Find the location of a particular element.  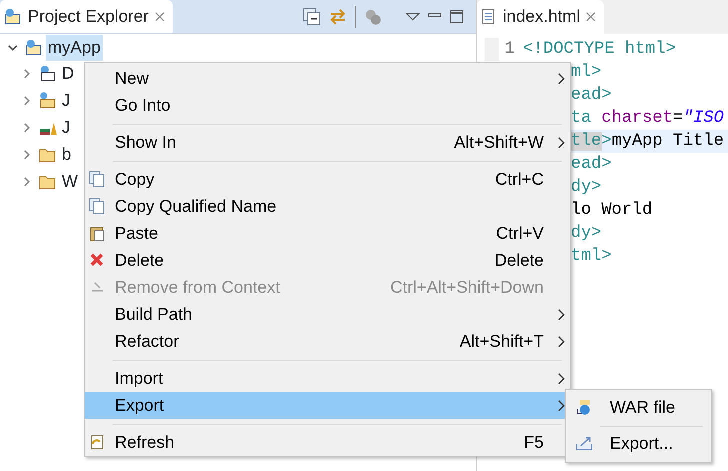

menu-item: Delete Delete is located at coordinates (327, 260).